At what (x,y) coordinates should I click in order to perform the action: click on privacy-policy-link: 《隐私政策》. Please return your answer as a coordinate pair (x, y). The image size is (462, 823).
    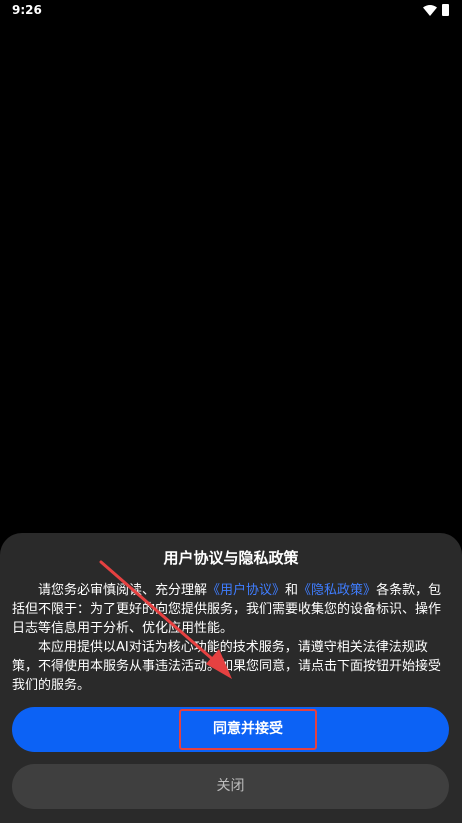
    Looking at the image, I should click on (337, 590).